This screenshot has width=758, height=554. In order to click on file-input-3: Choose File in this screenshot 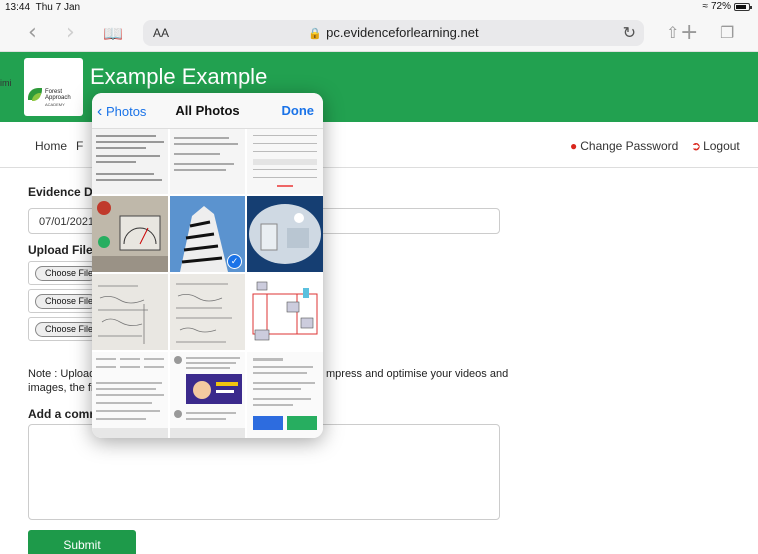, I will do `click(63, 329)`.